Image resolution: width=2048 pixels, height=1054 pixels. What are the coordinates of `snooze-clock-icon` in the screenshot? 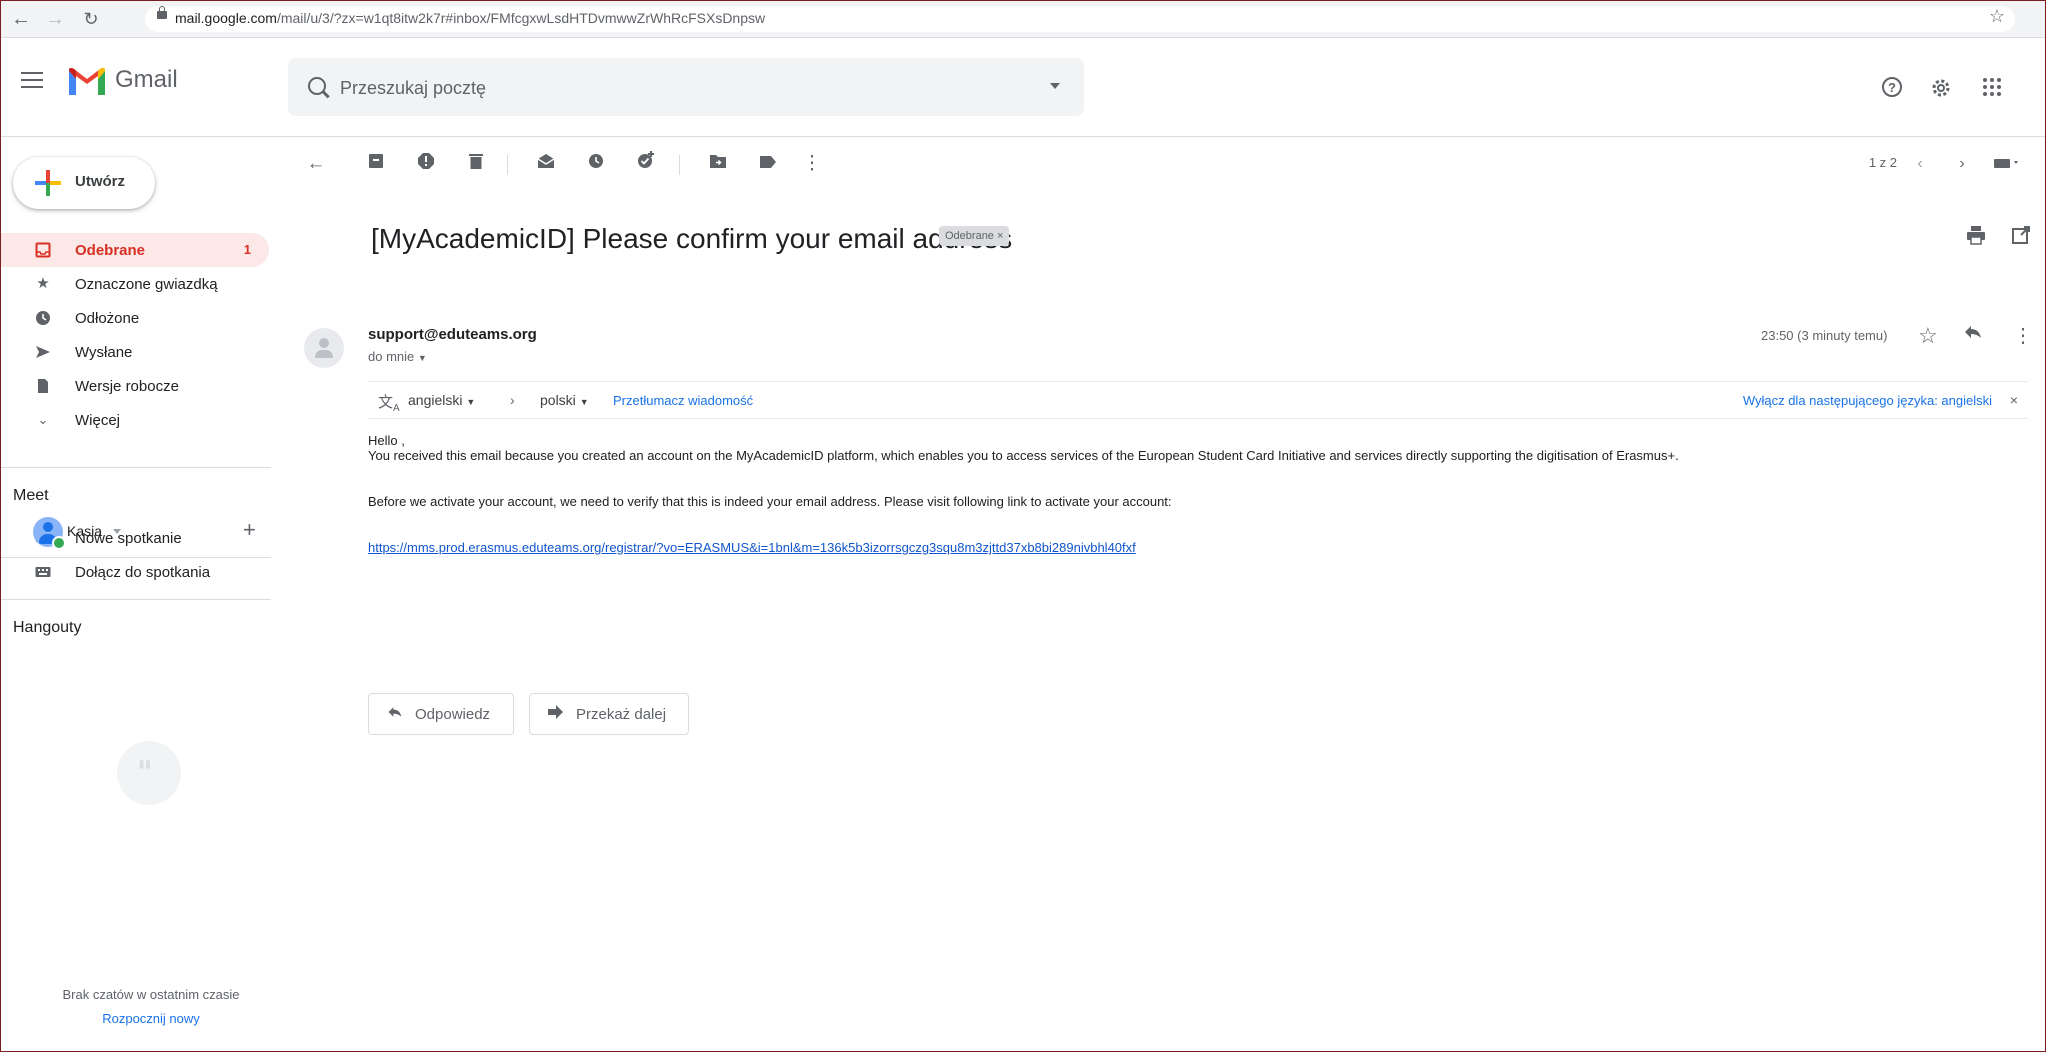 It's located at (596, 164).